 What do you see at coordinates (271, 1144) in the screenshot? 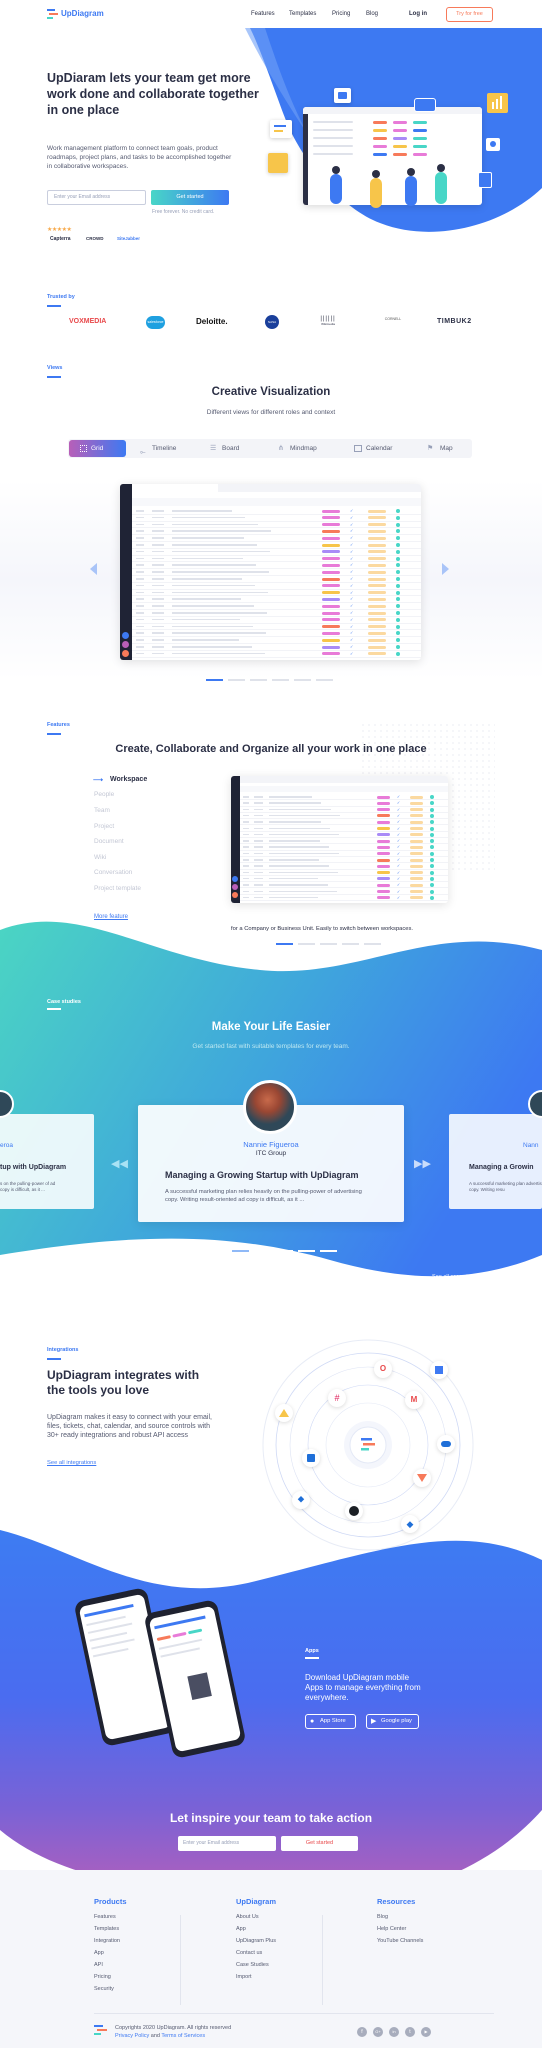
I see `case-name: Nannie Figueroa` at bounding box center [271, 1144].